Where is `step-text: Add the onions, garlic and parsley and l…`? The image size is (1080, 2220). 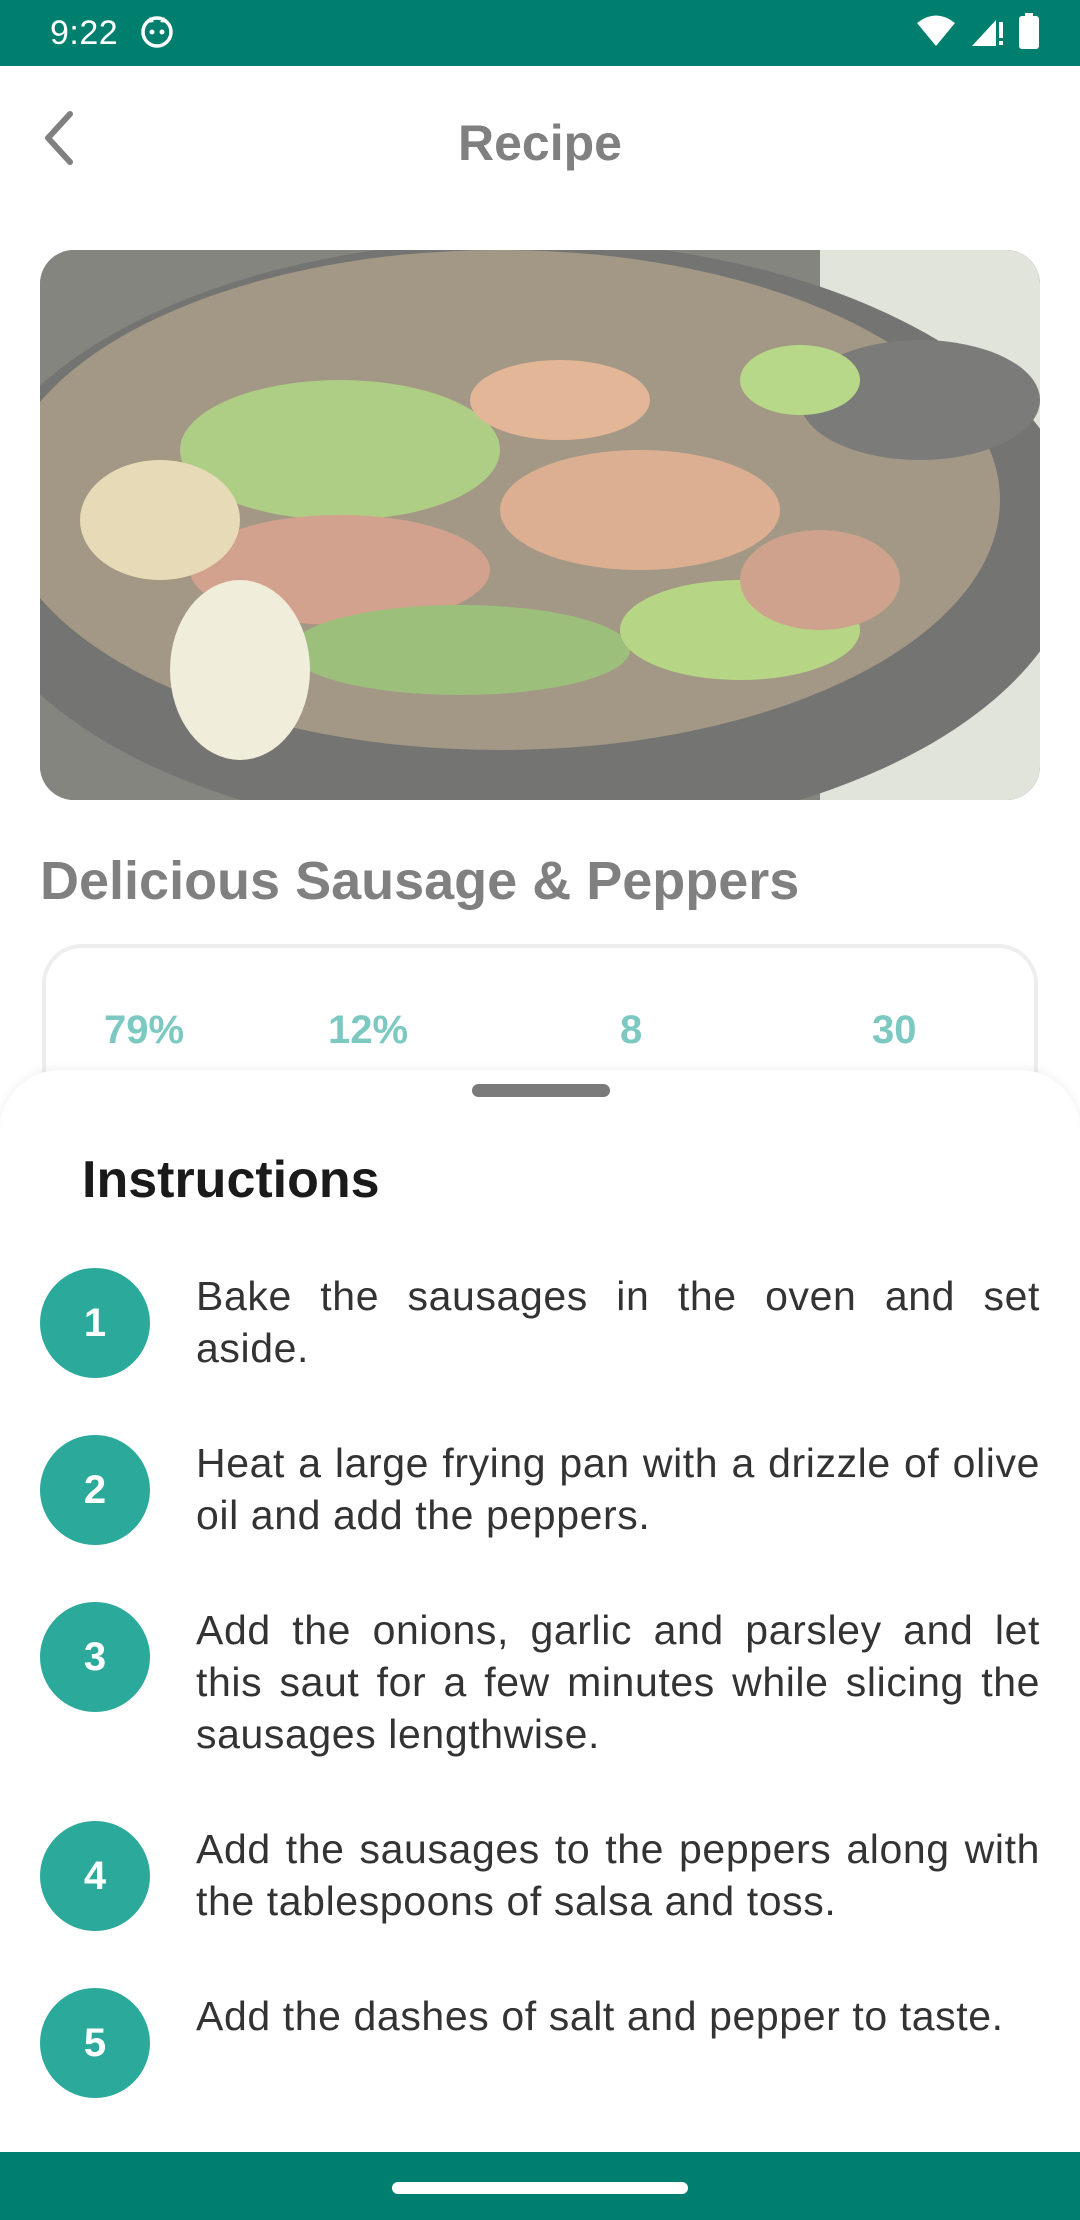
step-text: Add the onions, garlic and parsley and l… is located at coordinates (618, 1682).